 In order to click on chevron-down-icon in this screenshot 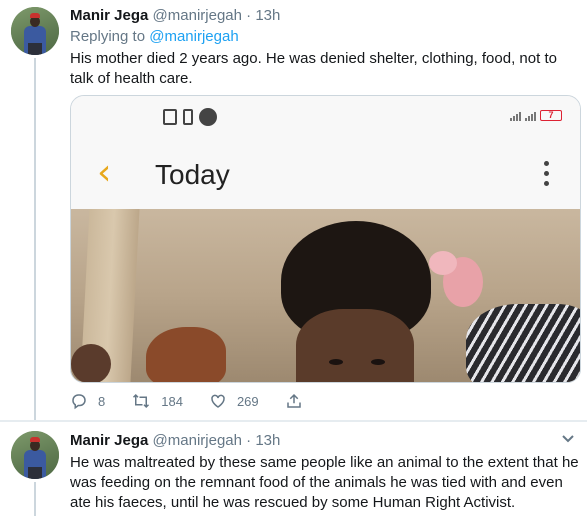, I will do `click(568, 439)`.